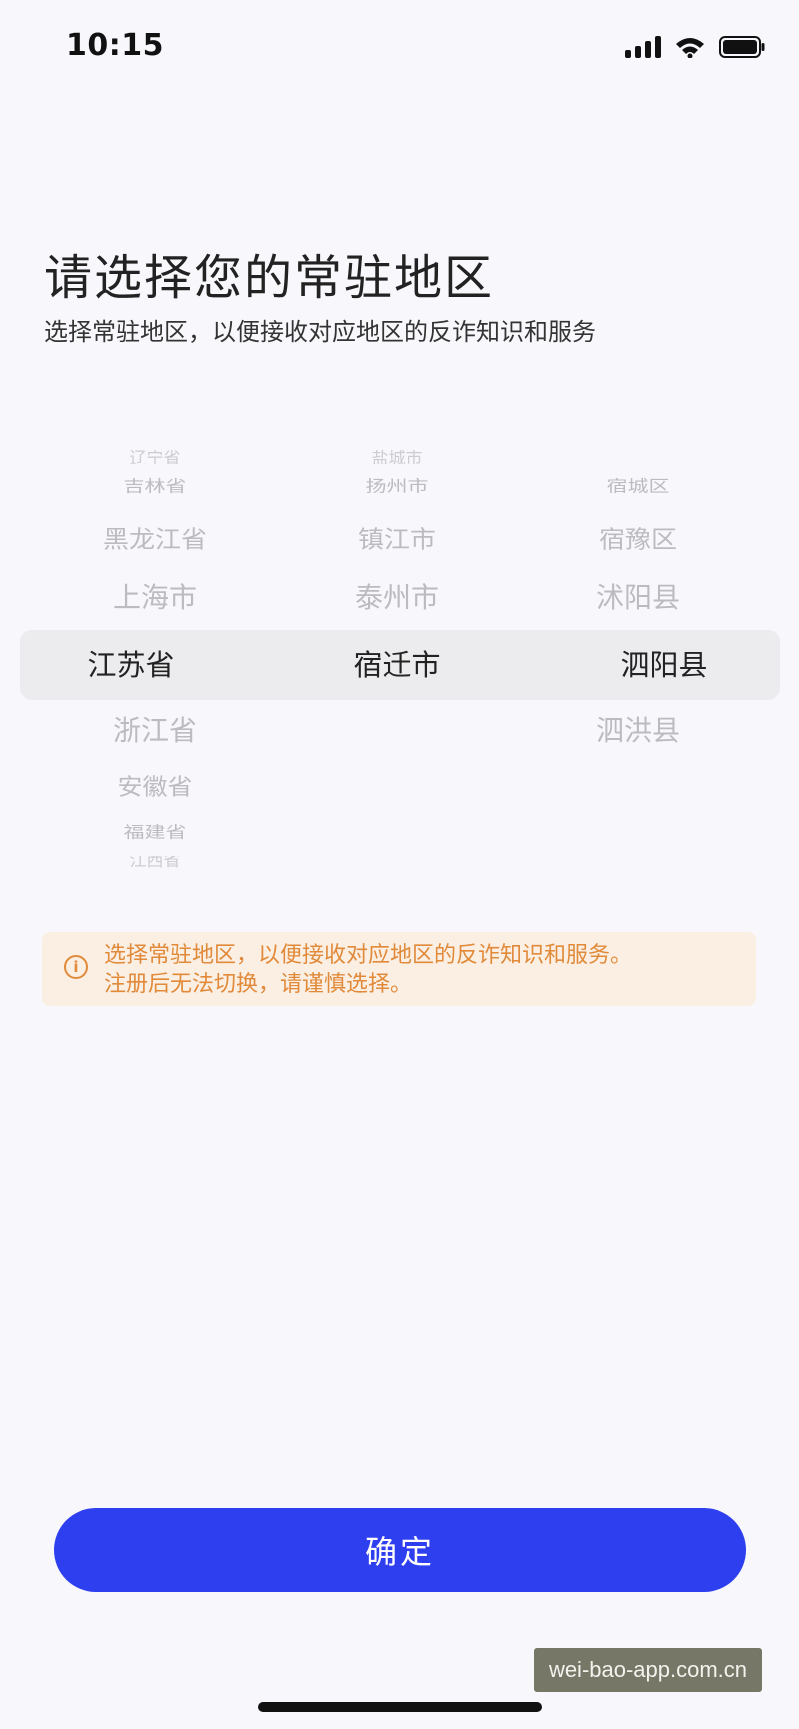 This screenshot has height=1729, width=799. Describe the element at coordinates (397, 457) in the screenshot. I see `city-option: 盐城市` at that location.